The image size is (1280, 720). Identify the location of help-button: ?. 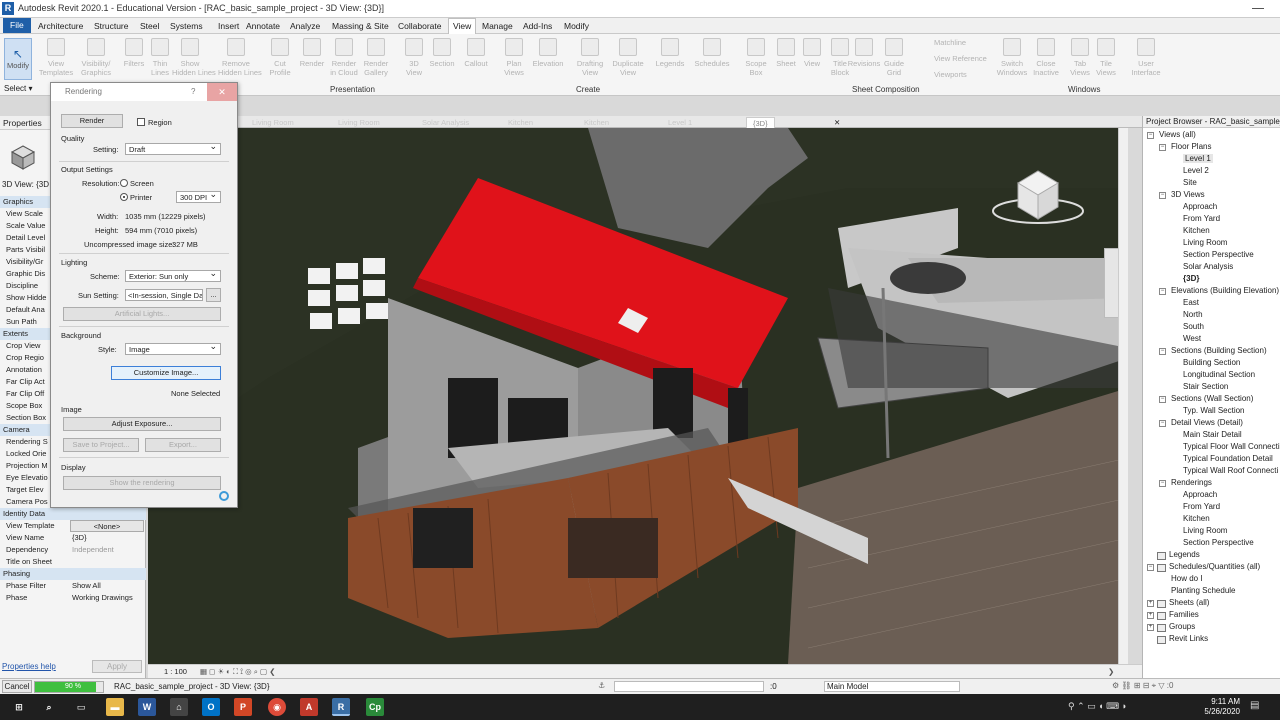
(193, 91).